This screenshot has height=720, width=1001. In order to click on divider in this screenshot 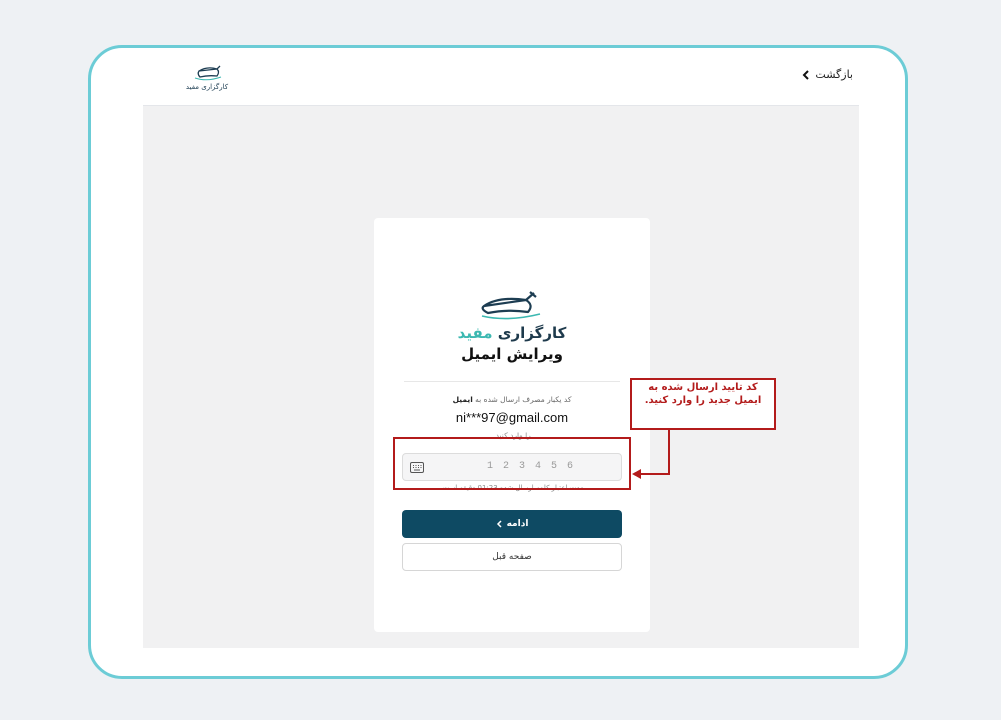, I will do `click(512, 381)`.